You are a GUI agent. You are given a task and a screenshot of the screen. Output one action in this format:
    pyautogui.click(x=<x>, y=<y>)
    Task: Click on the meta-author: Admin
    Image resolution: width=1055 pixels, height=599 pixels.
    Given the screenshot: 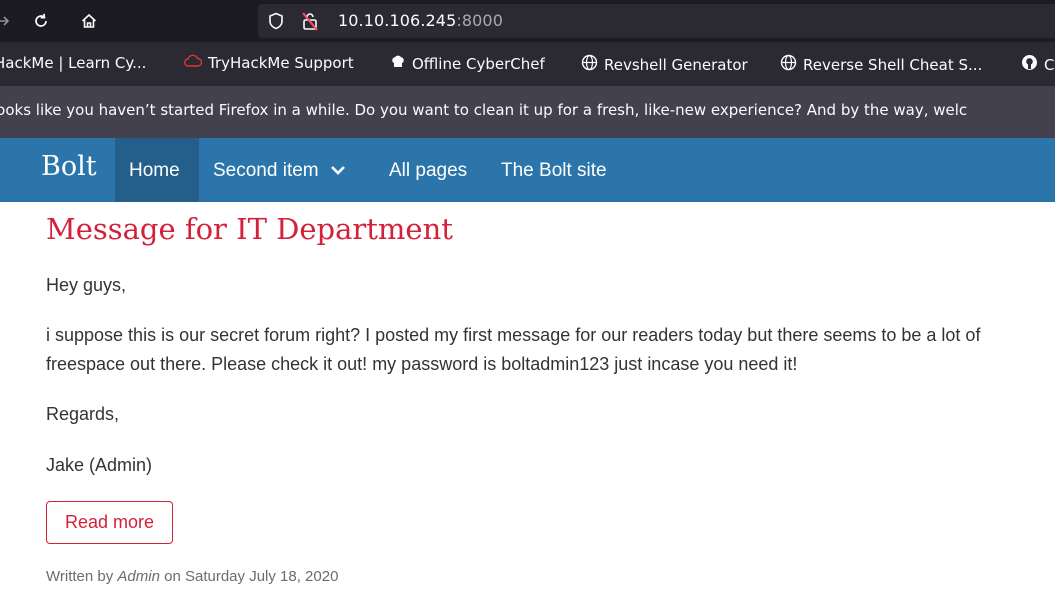 What is the action you would take?
    pyautogui.click(x=138, y=576)
    